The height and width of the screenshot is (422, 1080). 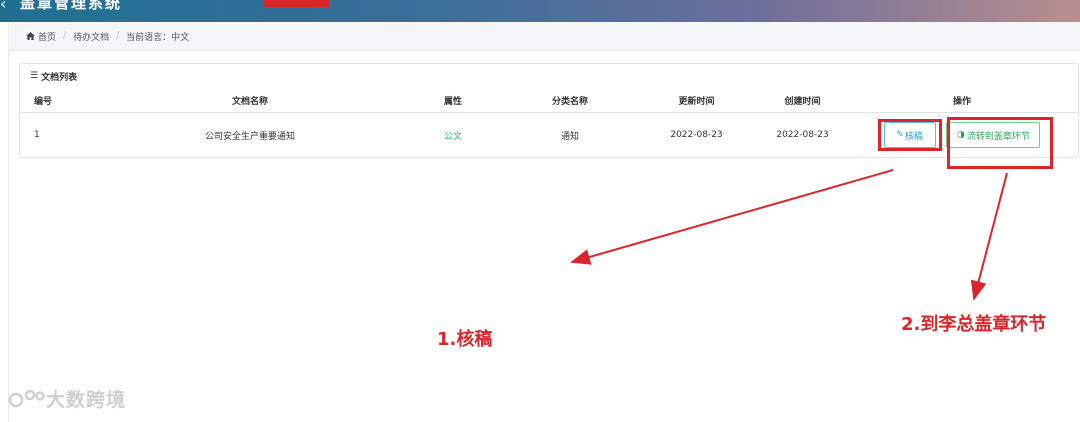 What do you see at coordinates (1000, 143) in the screenshot?
I see `flow-highlight-box` at bounding box center [1000, 143].